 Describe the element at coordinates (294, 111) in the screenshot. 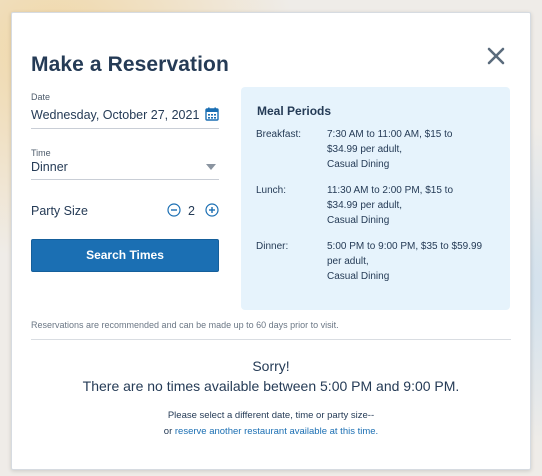

I see `meal-periods-title: Meal Periods` at that location.